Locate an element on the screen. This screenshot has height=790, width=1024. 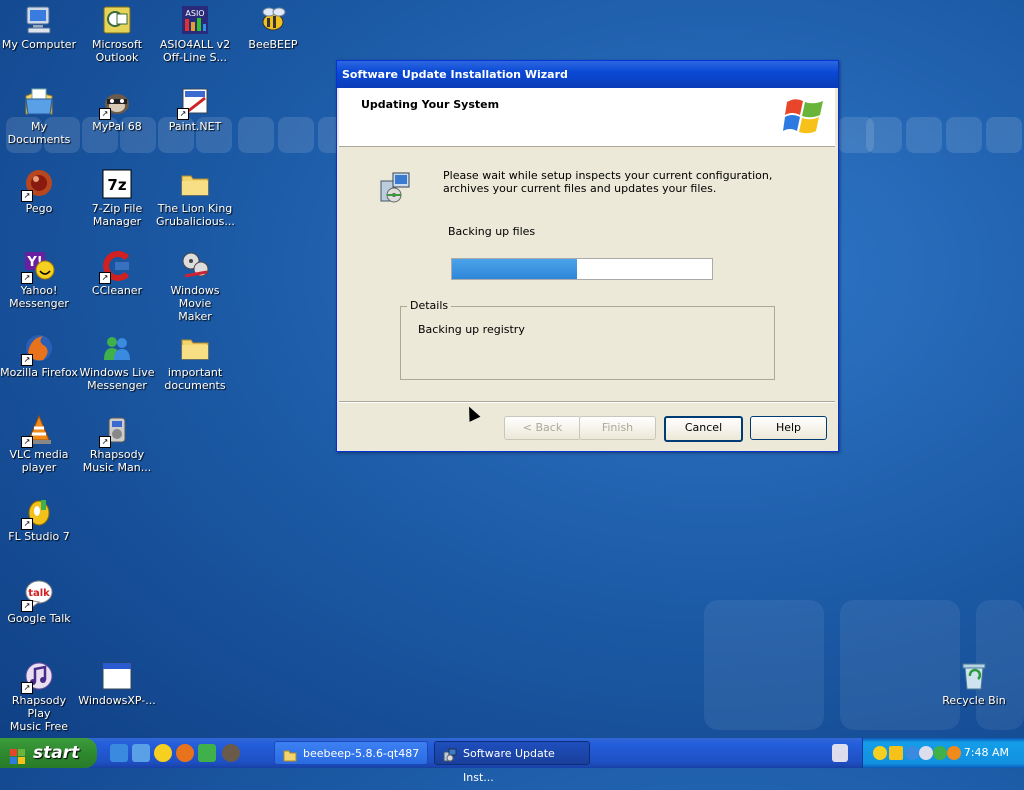
ccleaner-icon: ↗ is located at coordinates (116, 267).